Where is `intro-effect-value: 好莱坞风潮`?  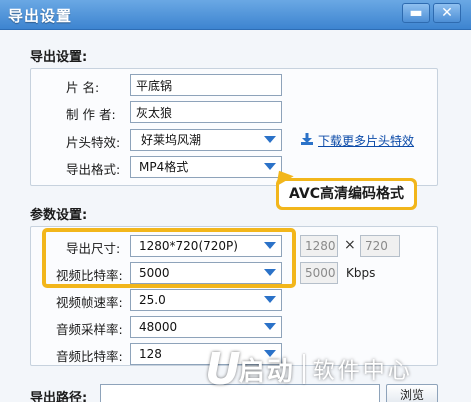 intro-effect-value: 好莱坞风潮 is located at coordinates (171, 140).